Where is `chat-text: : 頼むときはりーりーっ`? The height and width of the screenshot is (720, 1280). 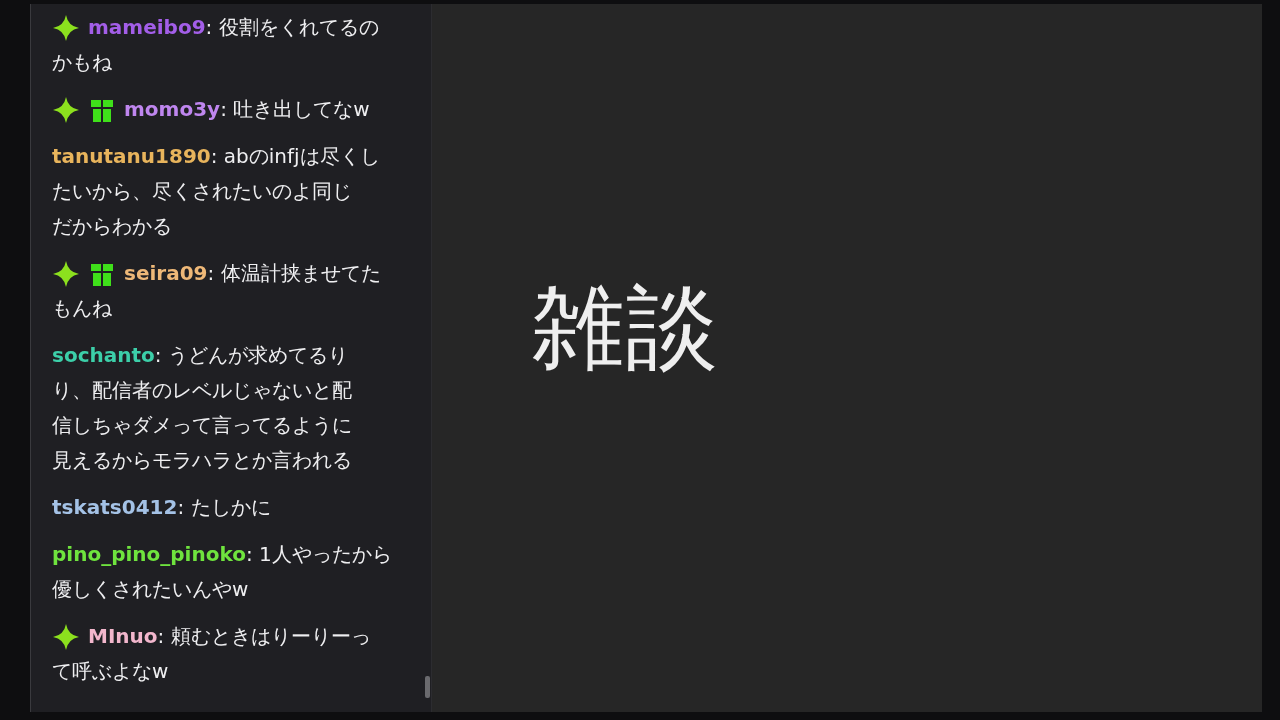 chat-text: : 頼むときはりーりーっ is located at coordinates (264, 636).